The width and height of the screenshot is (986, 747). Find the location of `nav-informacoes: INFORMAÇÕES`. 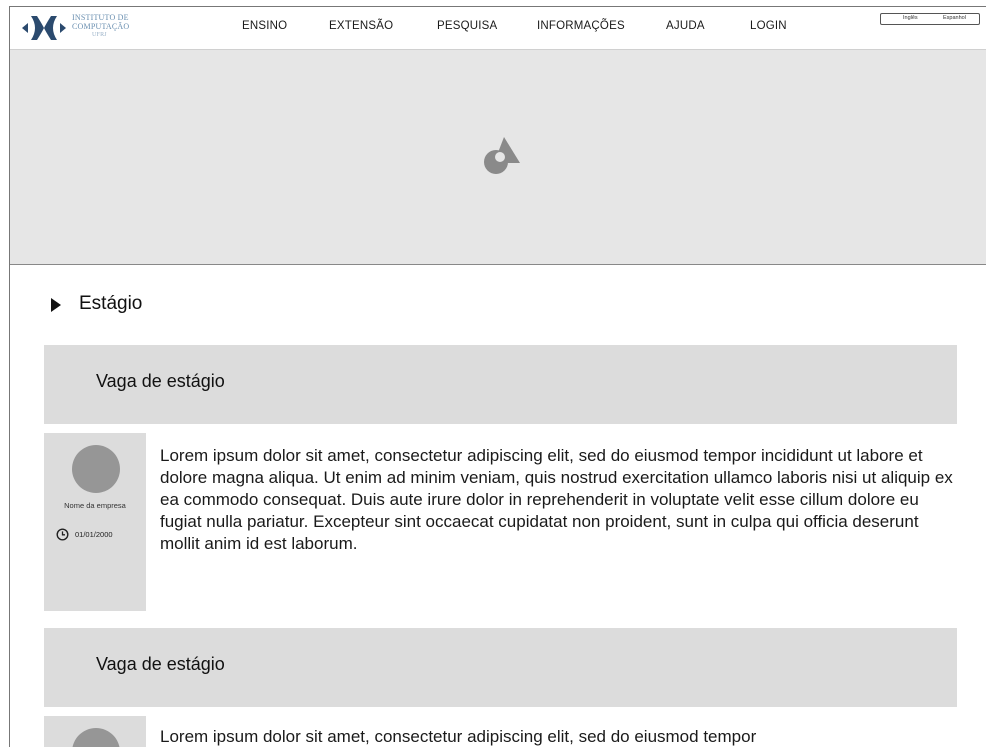

nav-informacoes: INFORMAÇÕES is located at coordinates (581, 26).